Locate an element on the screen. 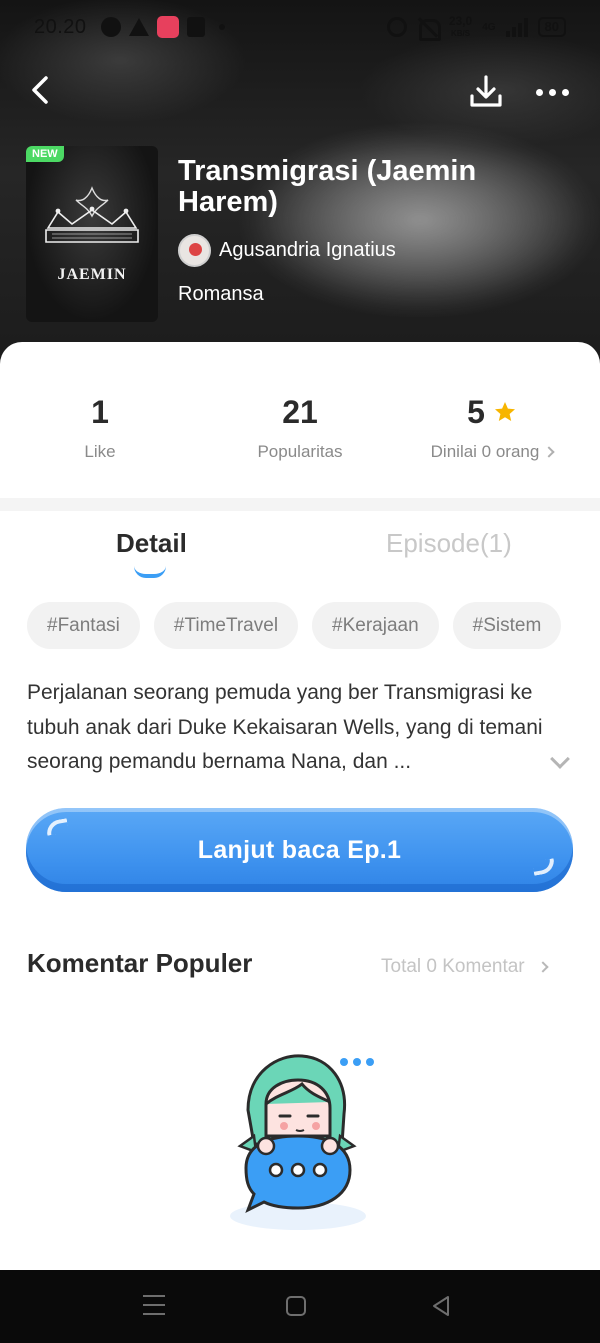 The height and width of the screenshot is (1343, 600). comments-total-link: Total 0 Komentar is located at coordinates (465, 967).